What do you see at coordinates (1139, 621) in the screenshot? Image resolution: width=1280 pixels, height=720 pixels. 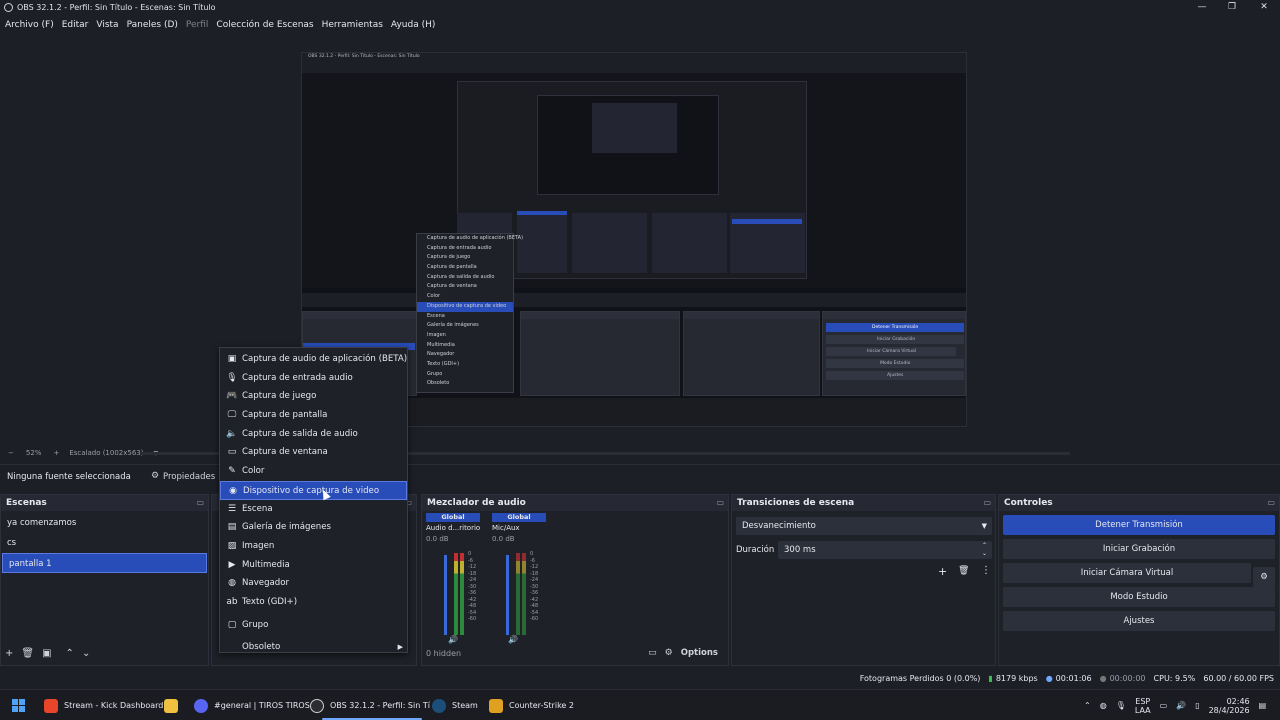 I see `settings-button: Ajustes` at bounding box center [1139, 621].